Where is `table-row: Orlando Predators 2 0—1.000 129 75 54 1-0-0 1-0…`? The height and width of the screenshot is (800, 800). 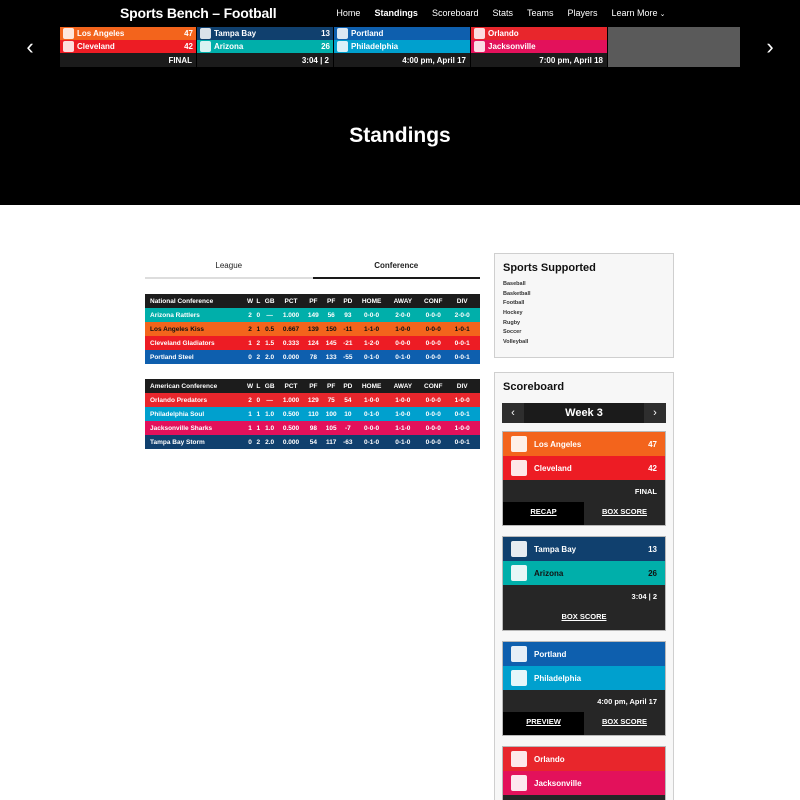 table-row: Orlando Predators 2 0—1.000 129 75 54 1-0-0 1-0… is located at coordinates (312, 400).